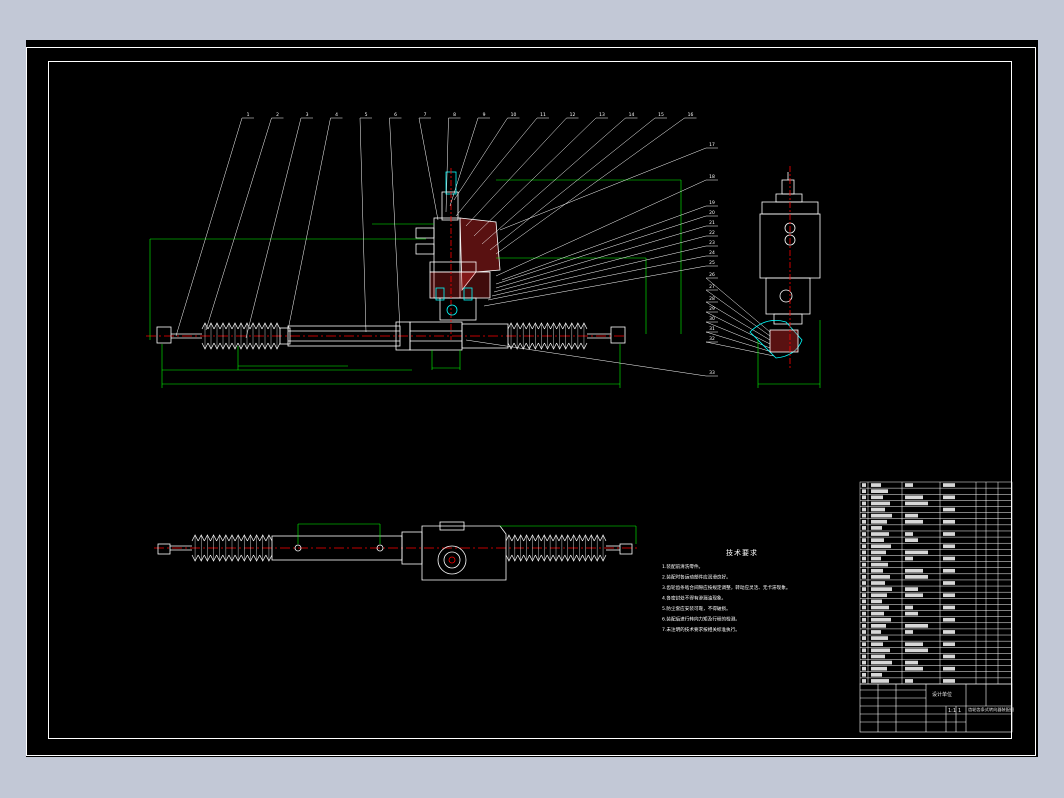  What do you see at coordinates (712, 213) in the screenshot?
I see `callout-number: 20` at bounding box center [712, 213].